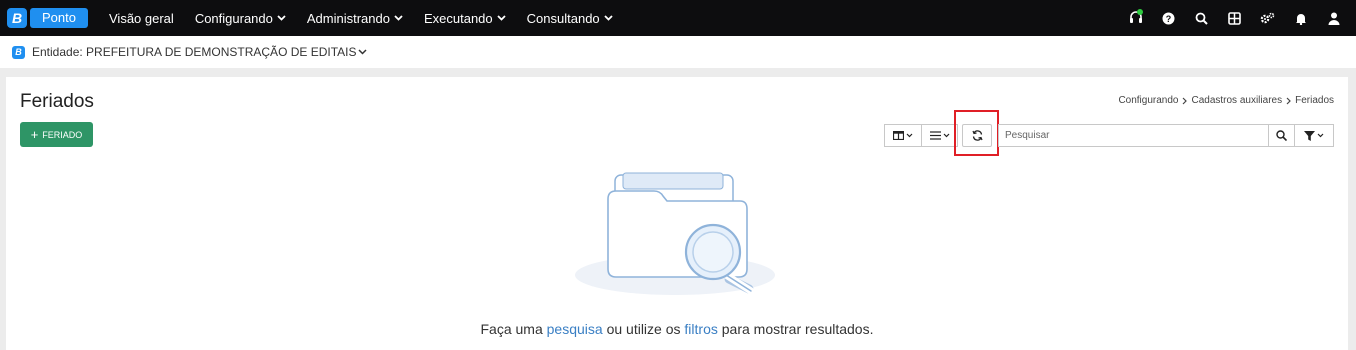 Image resolution: width=1356 pixels, height=350 pixels. I want to click on apps-grid-icon, so click(1234, 18).